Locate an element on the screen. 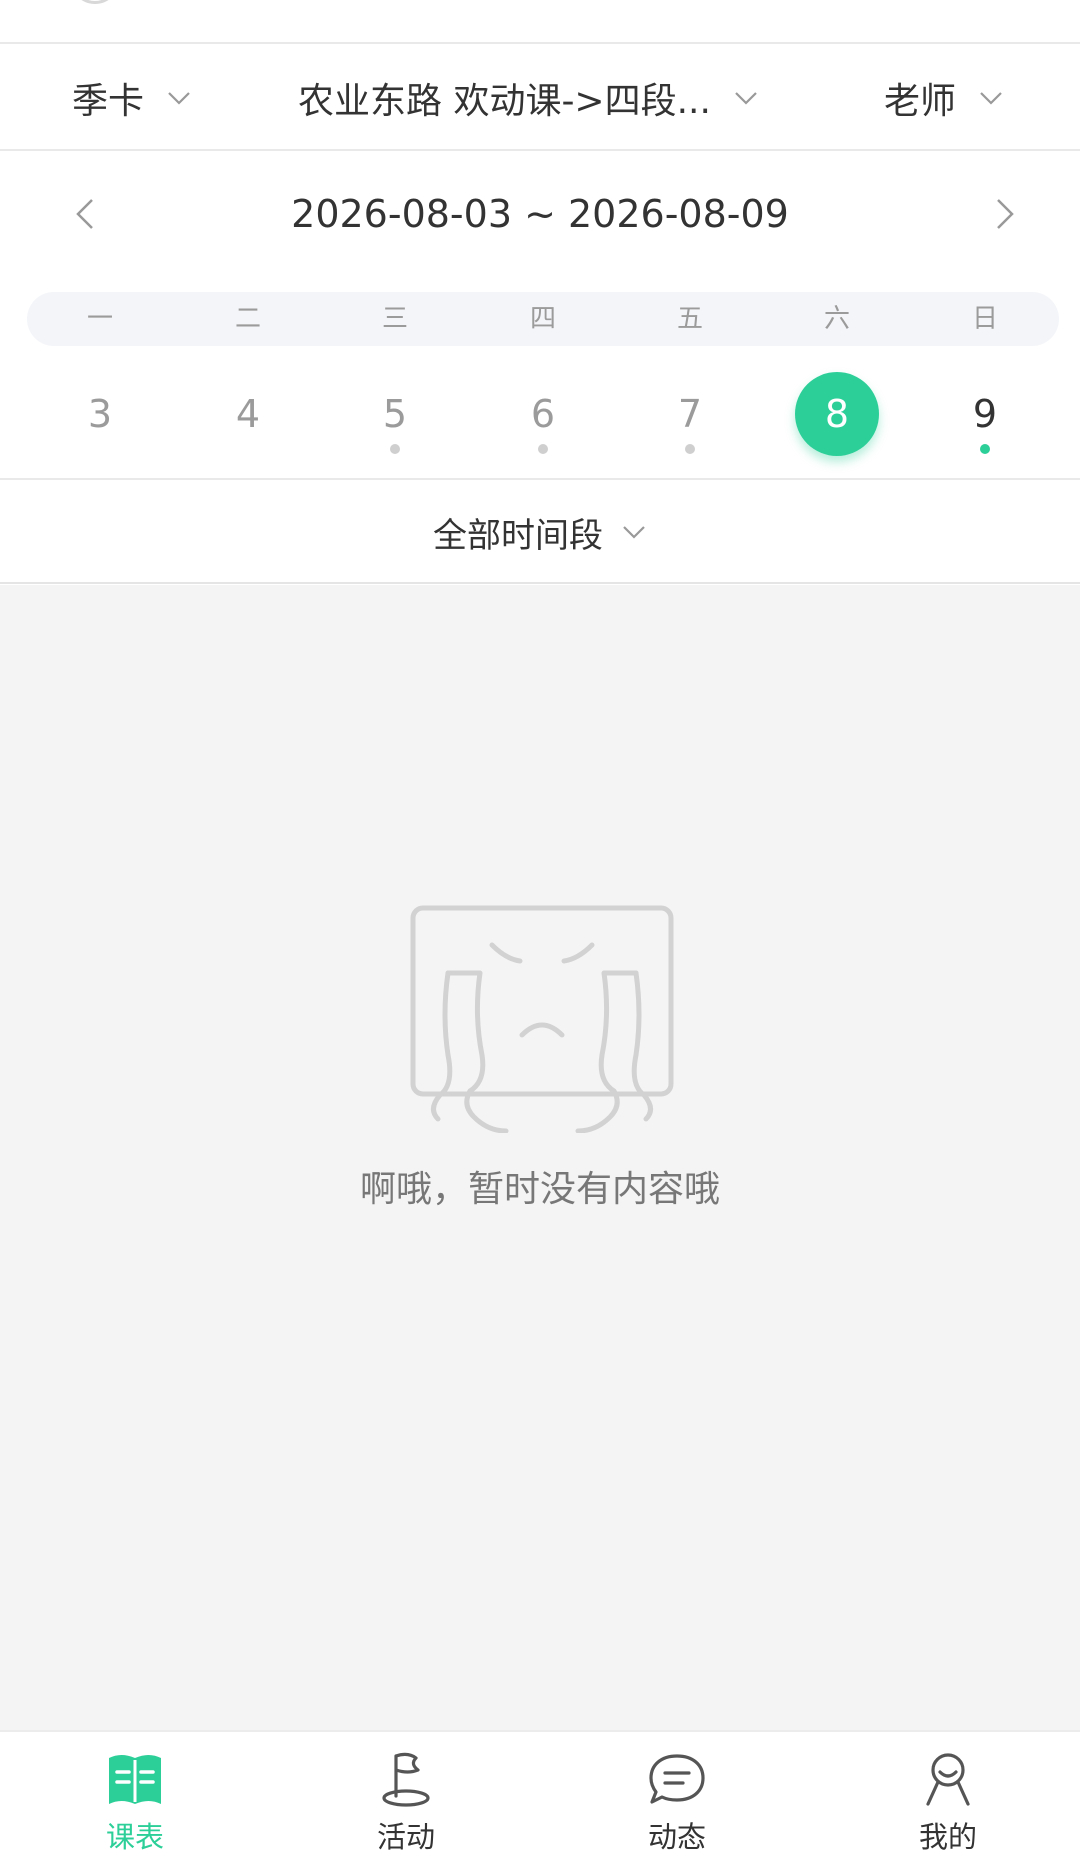  chat-bubble-icon is located at coordinates (677, 1779).